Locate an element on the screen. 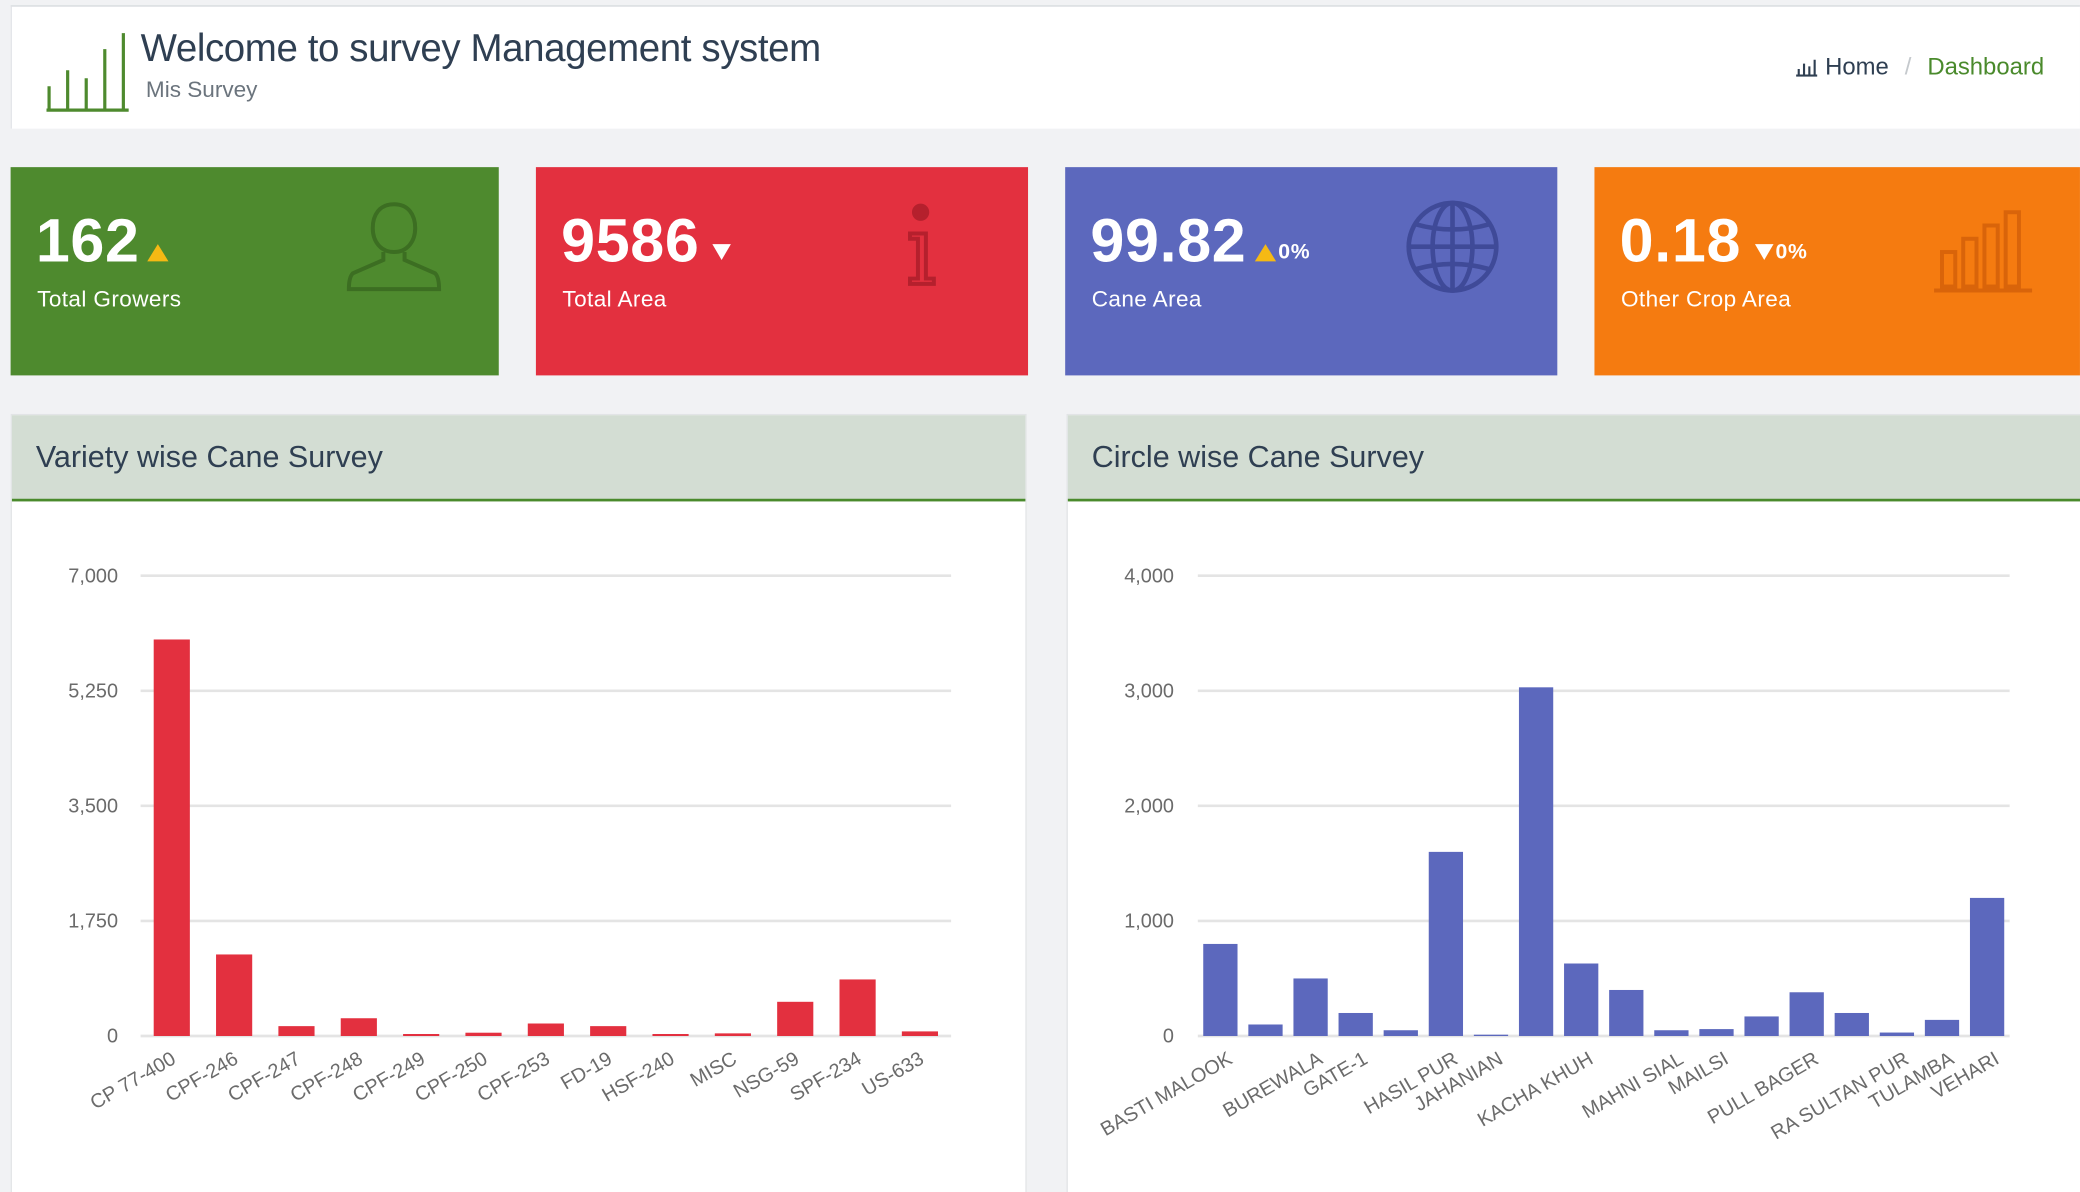  globe-icon is located at coordinates (1452, 246).